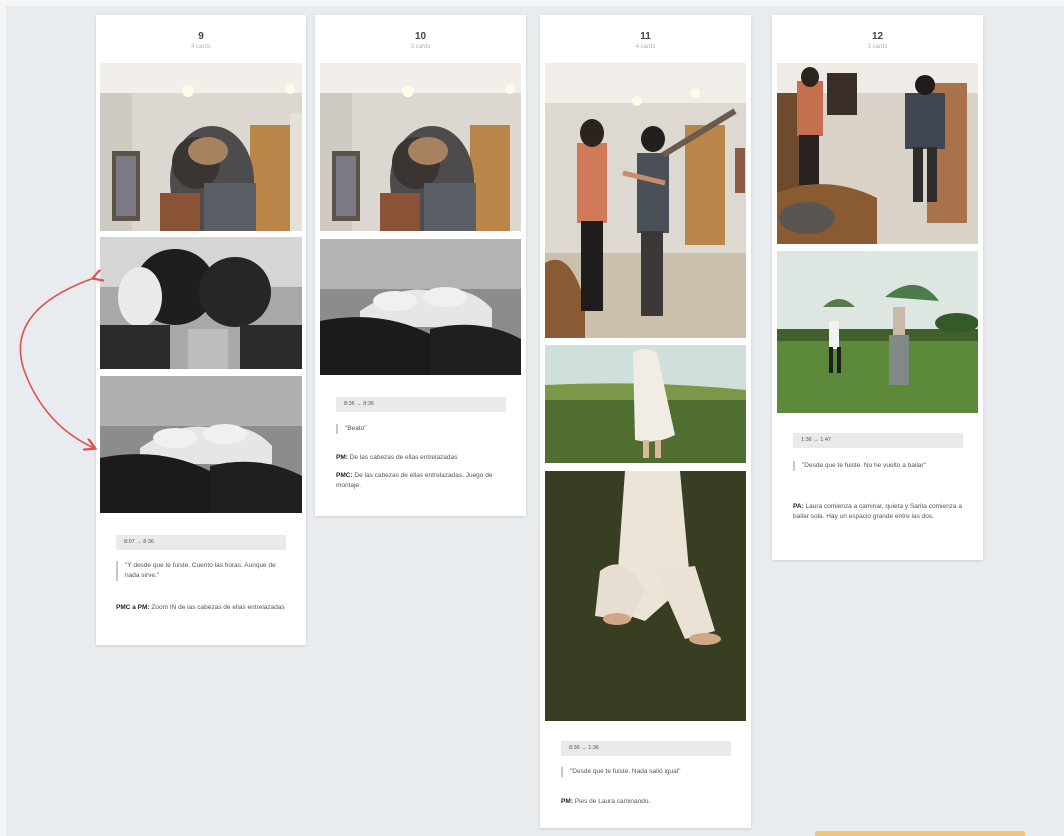 This screenshot has height=836, width=1064. I want to click on dialogue-quote: "Beato", so click(420, 429).